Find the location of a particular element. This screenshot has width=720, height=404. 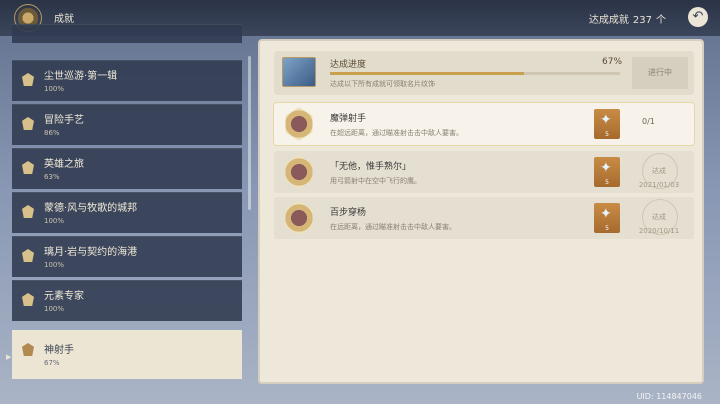

progress-status: 进行中 is located at coordinates (660, 73).